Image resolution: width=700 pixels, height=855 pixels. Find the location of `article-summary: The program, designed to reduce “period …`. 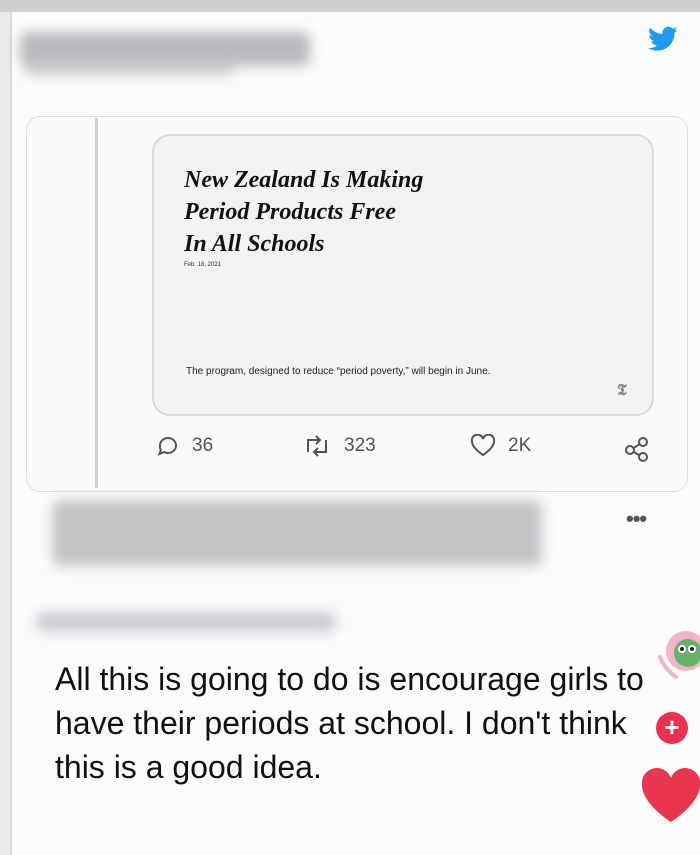

article-summary: The program, designed to reduce “period … is located at coordinates (338, 371).